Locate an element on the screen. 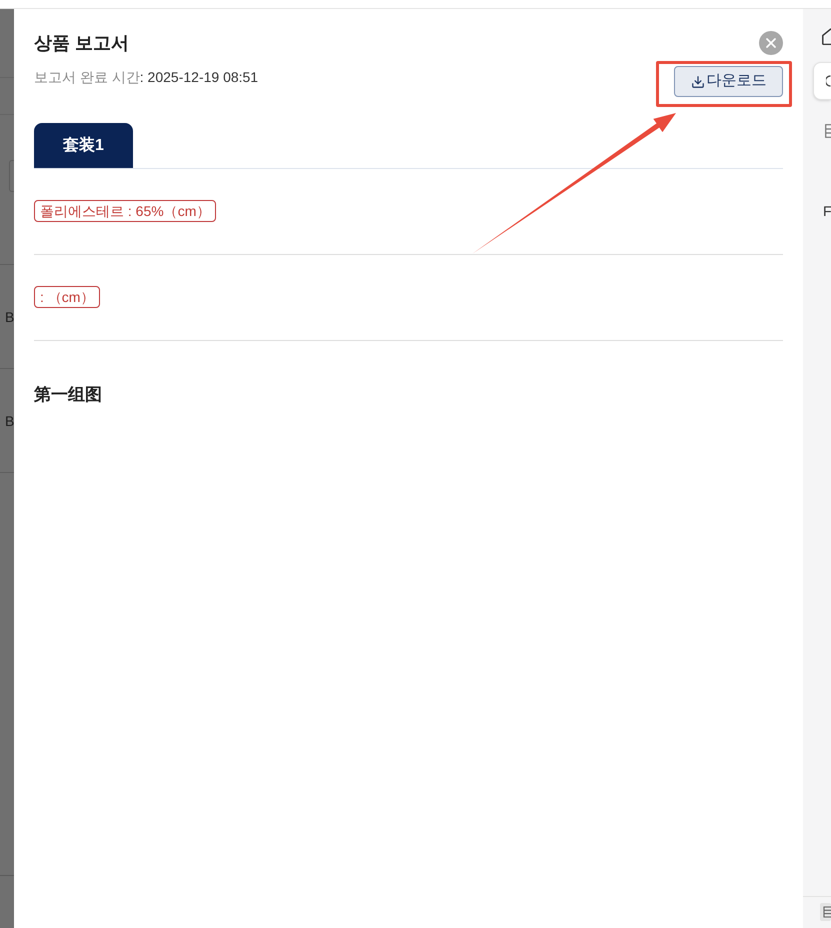 This screenshot has height=928, width=831. list-icon is located at coordinates (828, 131).